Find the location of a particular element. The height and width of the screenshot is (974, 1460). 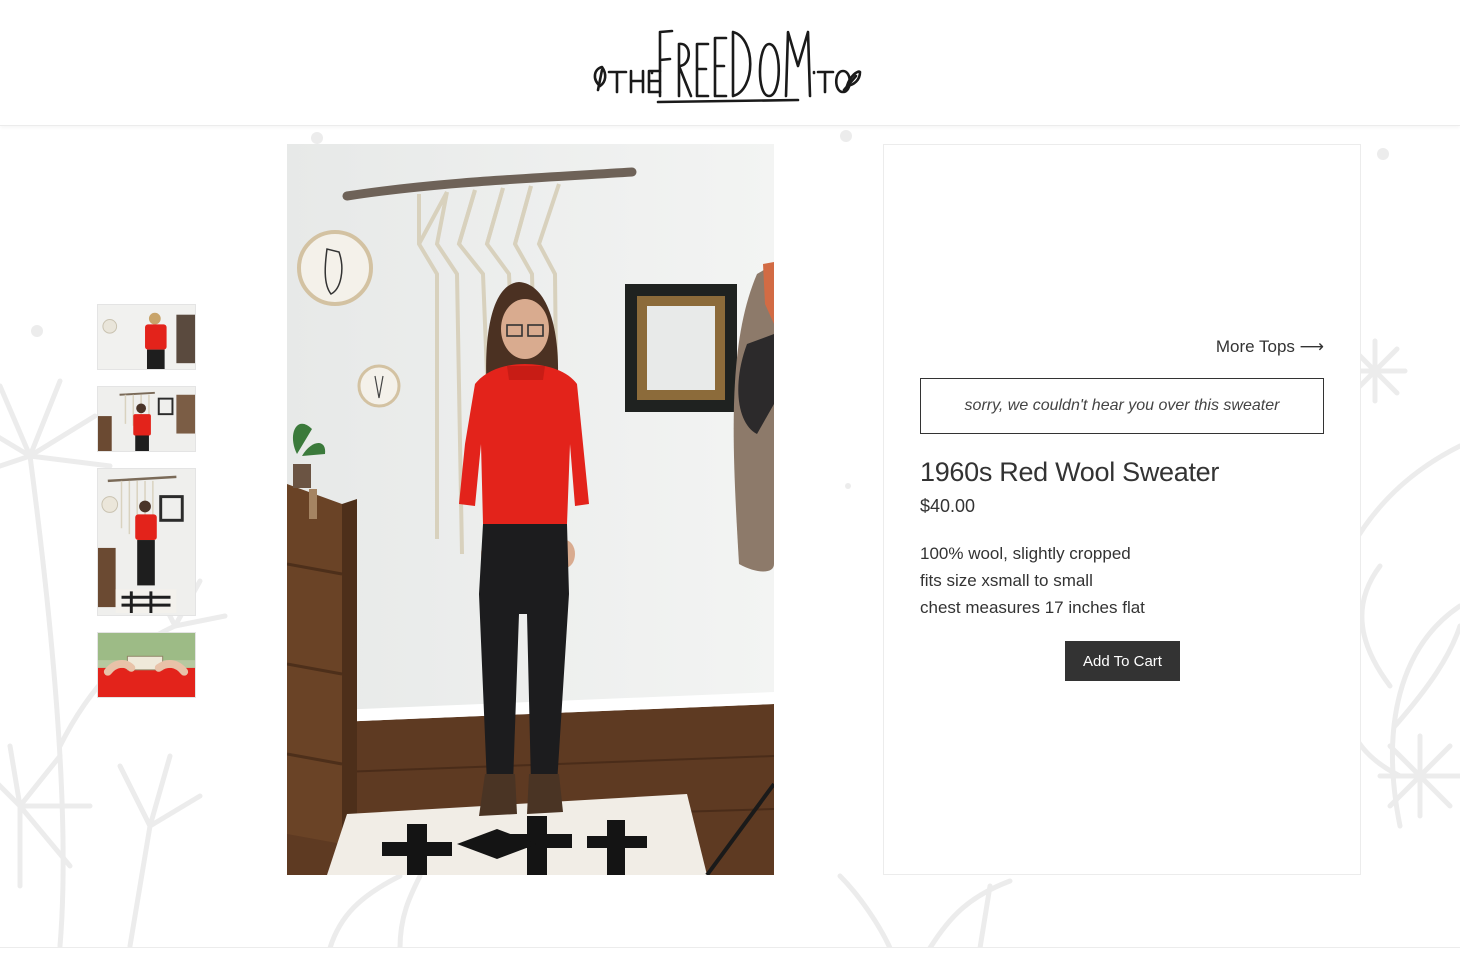

description-line: fits size xsmall to small is located at coordinates (1006, 580).